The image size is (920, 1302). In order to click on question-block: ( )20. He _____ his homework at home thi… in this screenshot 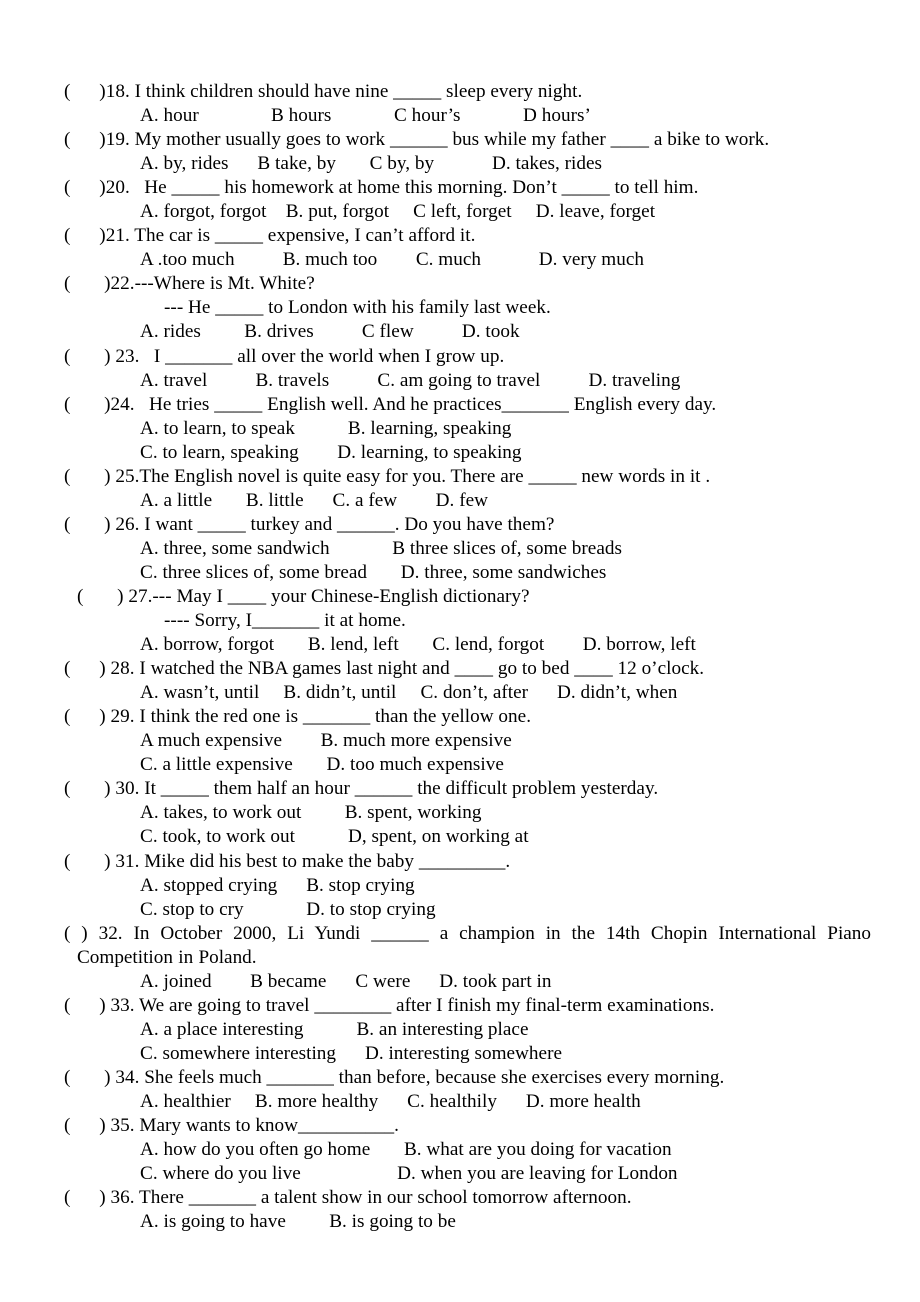, I will do `click(461, 200)`.